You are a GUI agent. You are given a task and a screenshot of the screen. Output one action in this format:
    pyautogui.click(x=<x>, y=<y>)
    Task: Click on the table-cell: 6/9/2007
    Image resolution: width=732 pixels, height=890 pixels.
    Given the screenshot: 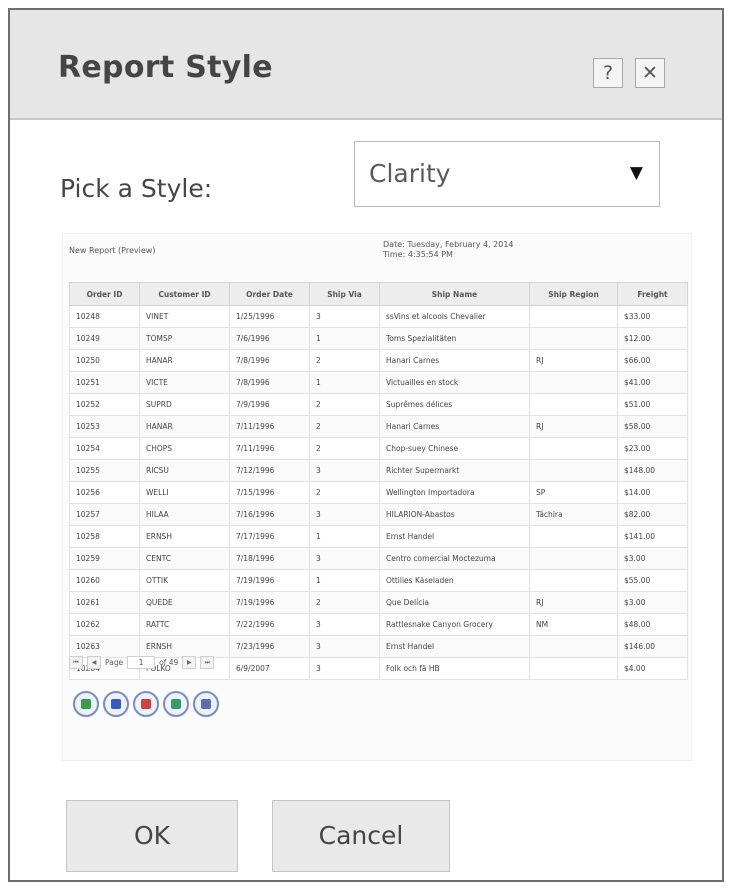 What is the action you would take?
    pyautogui.click(x=269, y=668)
    